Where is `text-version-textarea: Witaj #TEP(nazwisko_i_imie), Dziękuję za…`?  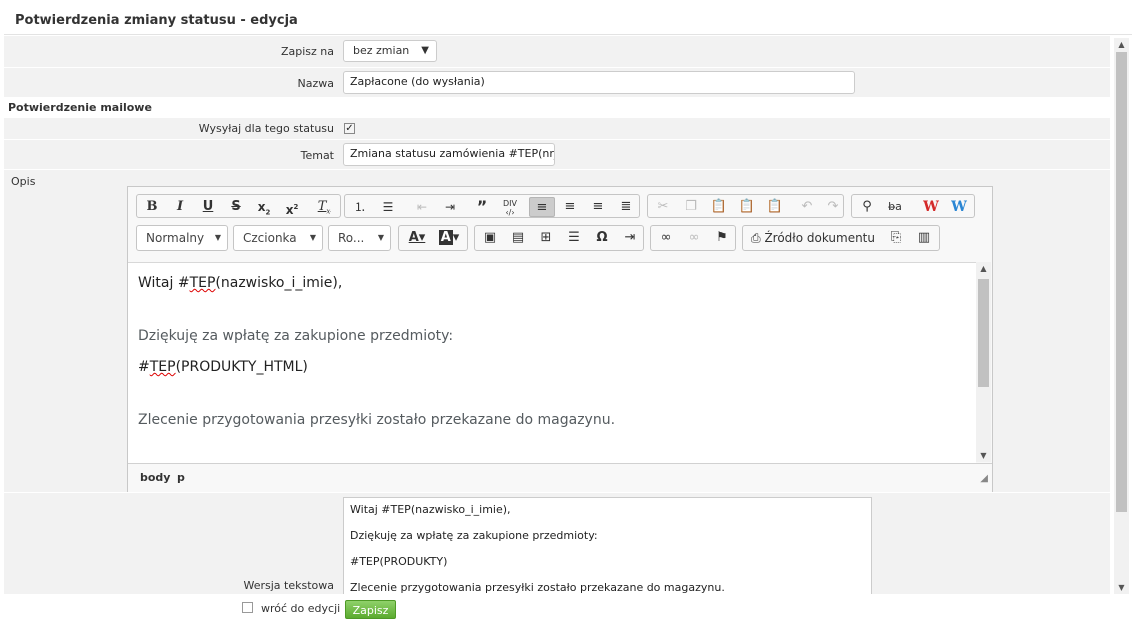
text-version-textarea: Witaj #TEP(nazwisko_i_imie), Dziękuję za… is located at coordinates (607, 545).